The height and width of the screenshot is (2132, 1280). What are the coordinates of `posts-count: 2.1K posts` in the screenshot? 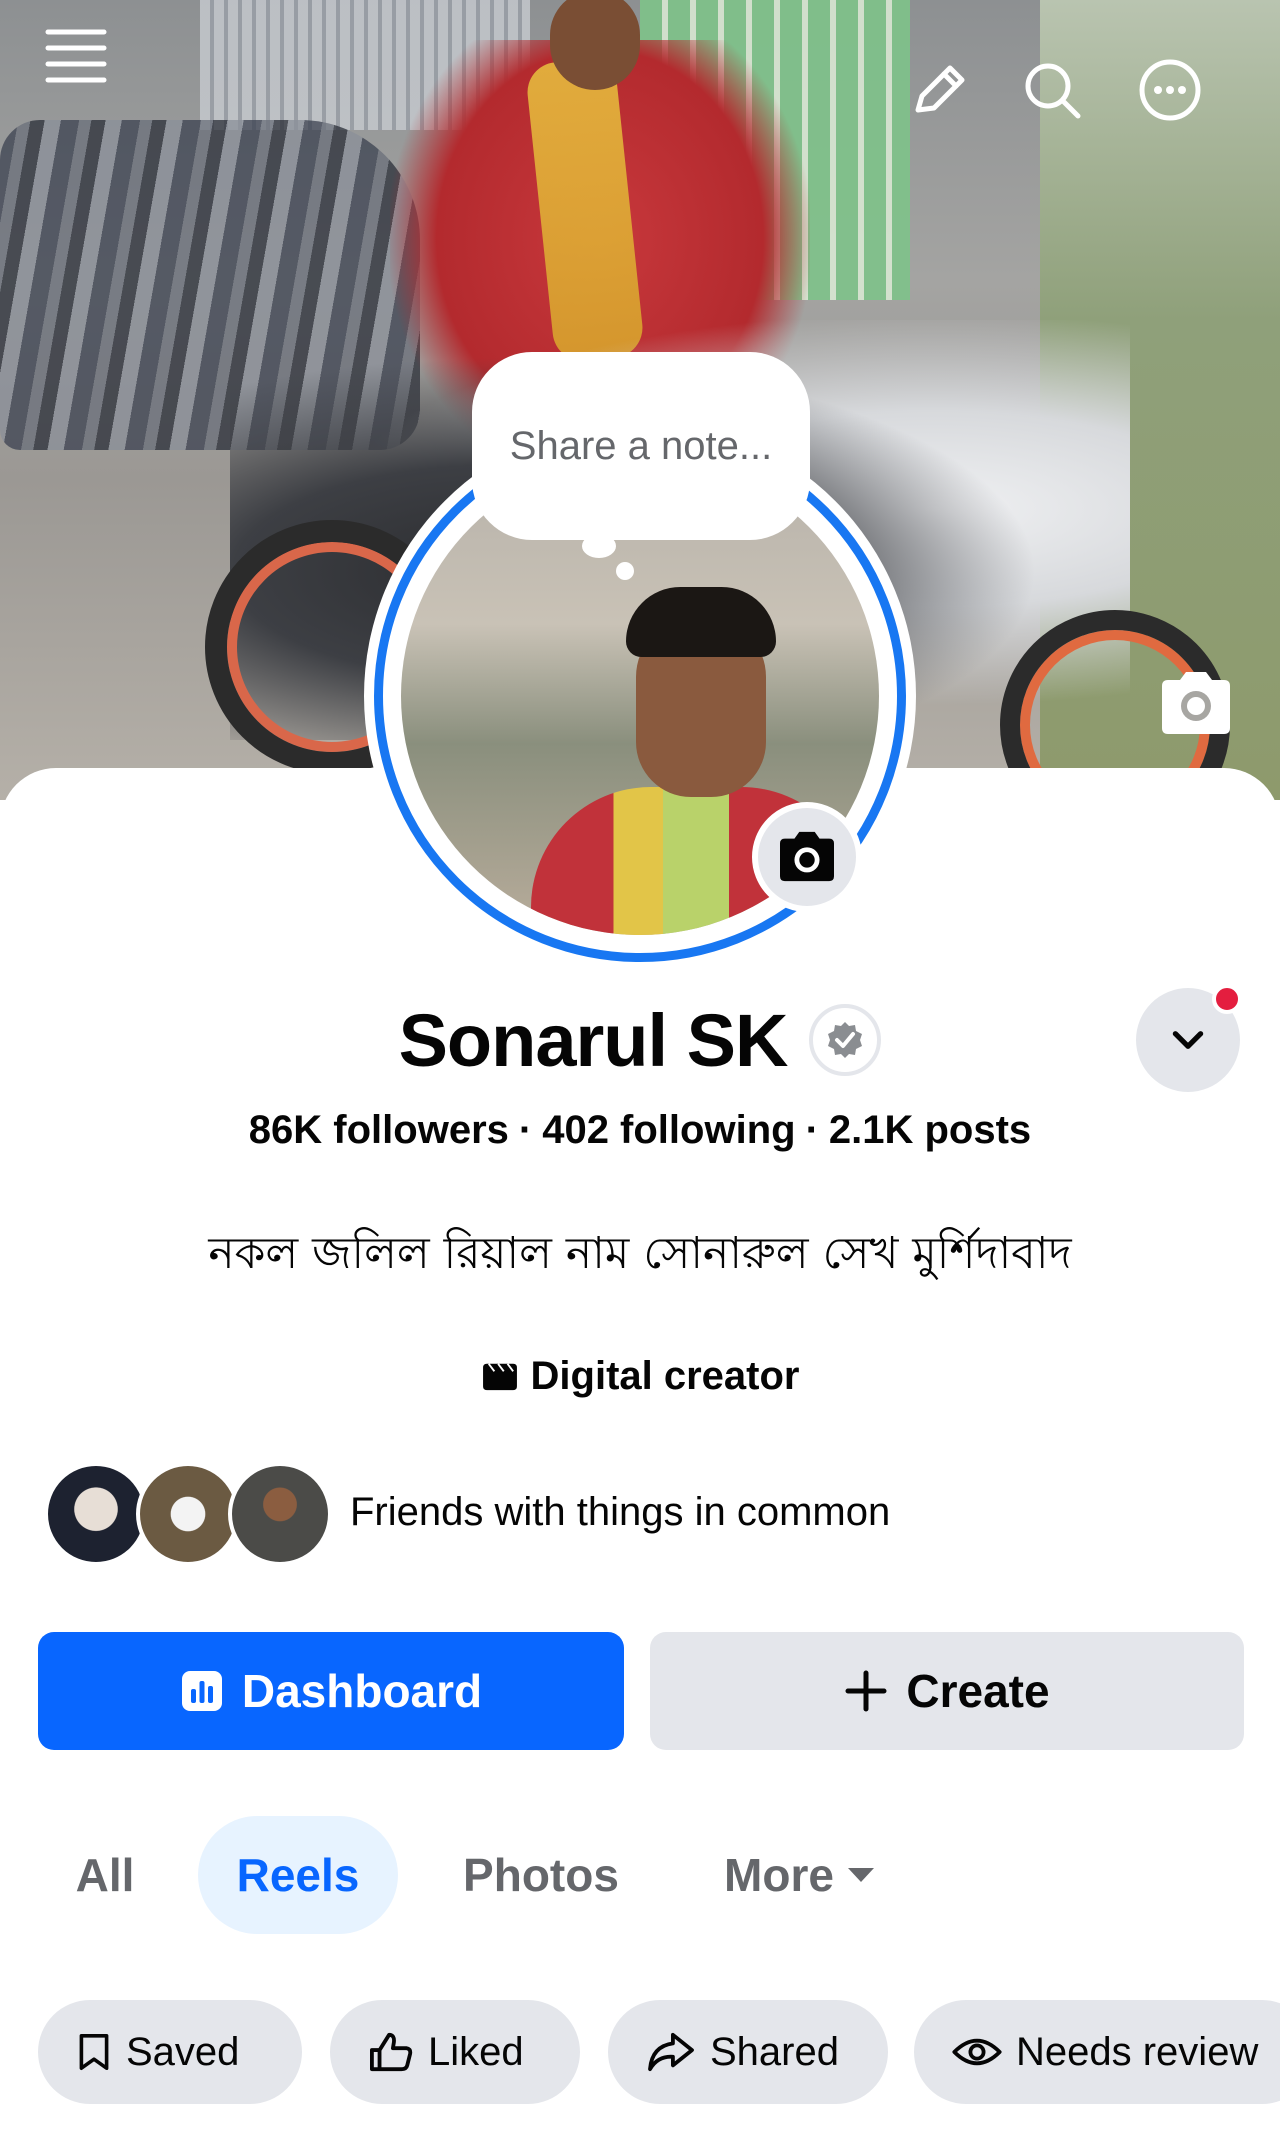 It's located at (930, 1130).